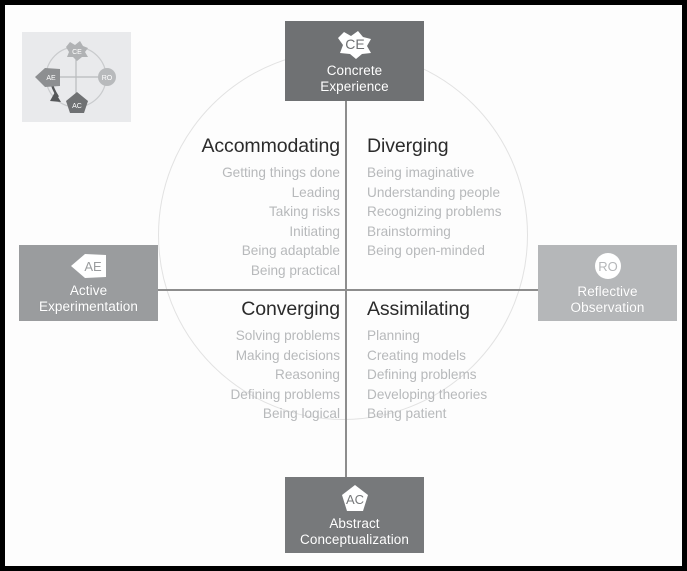 This screenshot has width=687, height=571. Describe the element at coordinates (304, 211) in the screenshot. I see `list-item: Taking risks` at that location.